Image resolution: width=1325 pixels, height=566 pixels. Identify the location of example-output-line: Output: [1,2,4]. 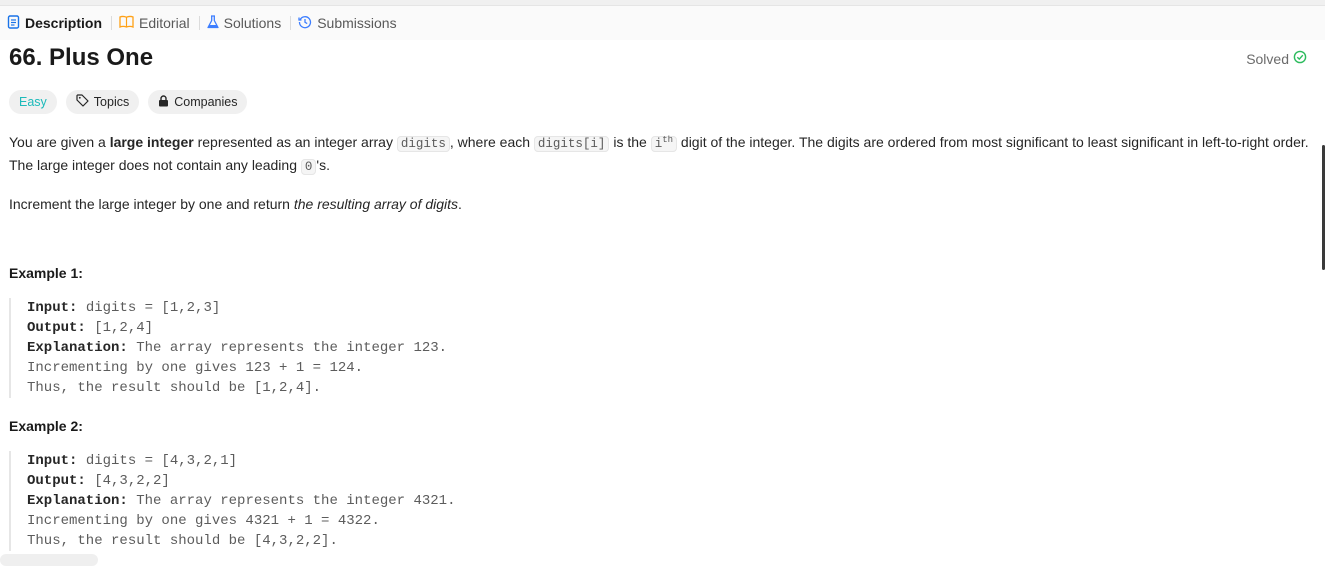
(237, 328).